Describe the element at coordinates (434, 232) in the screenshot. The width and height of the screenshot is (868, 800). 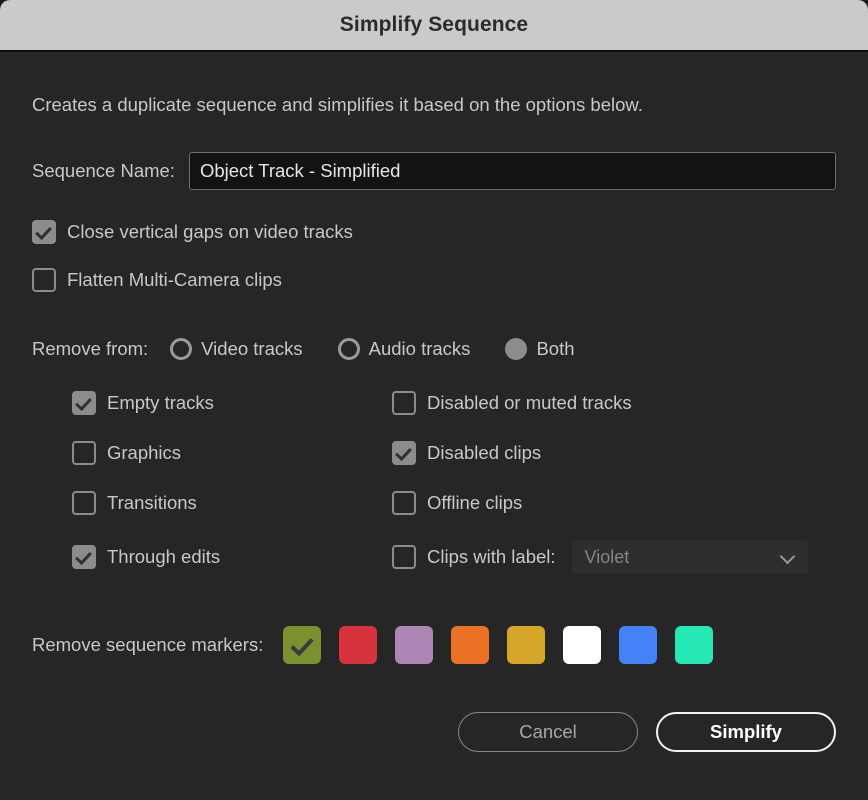
I see `checkbox-close-vertical-gaps: Close vertical gaps on video tracks` at that location.